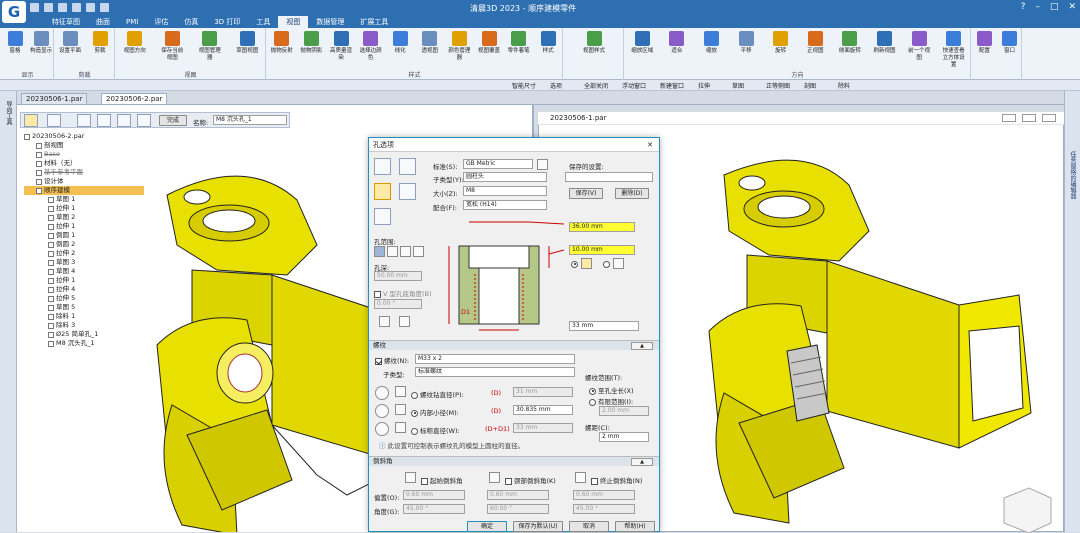  What do you see at coordinates (84, 244) in the screenshot?
I see `tree-item: 倒圆 2` at bounding box center [84, 244].